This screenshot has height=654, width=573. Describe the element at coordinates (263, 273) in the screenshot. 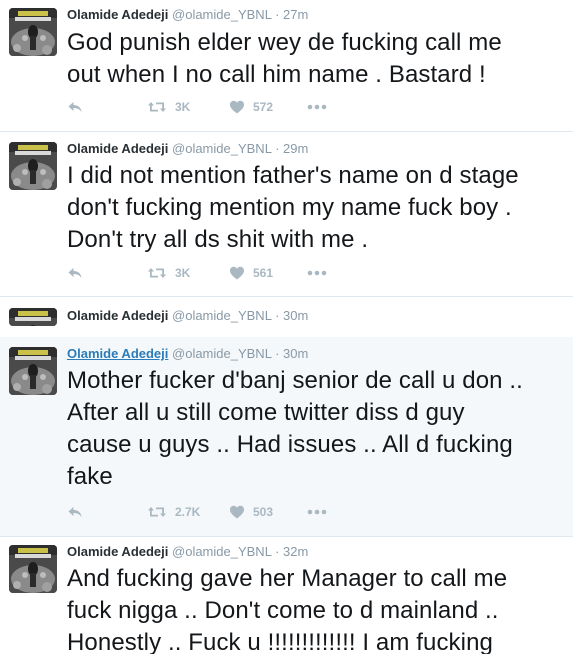

I see `like-count: 561` at that location.